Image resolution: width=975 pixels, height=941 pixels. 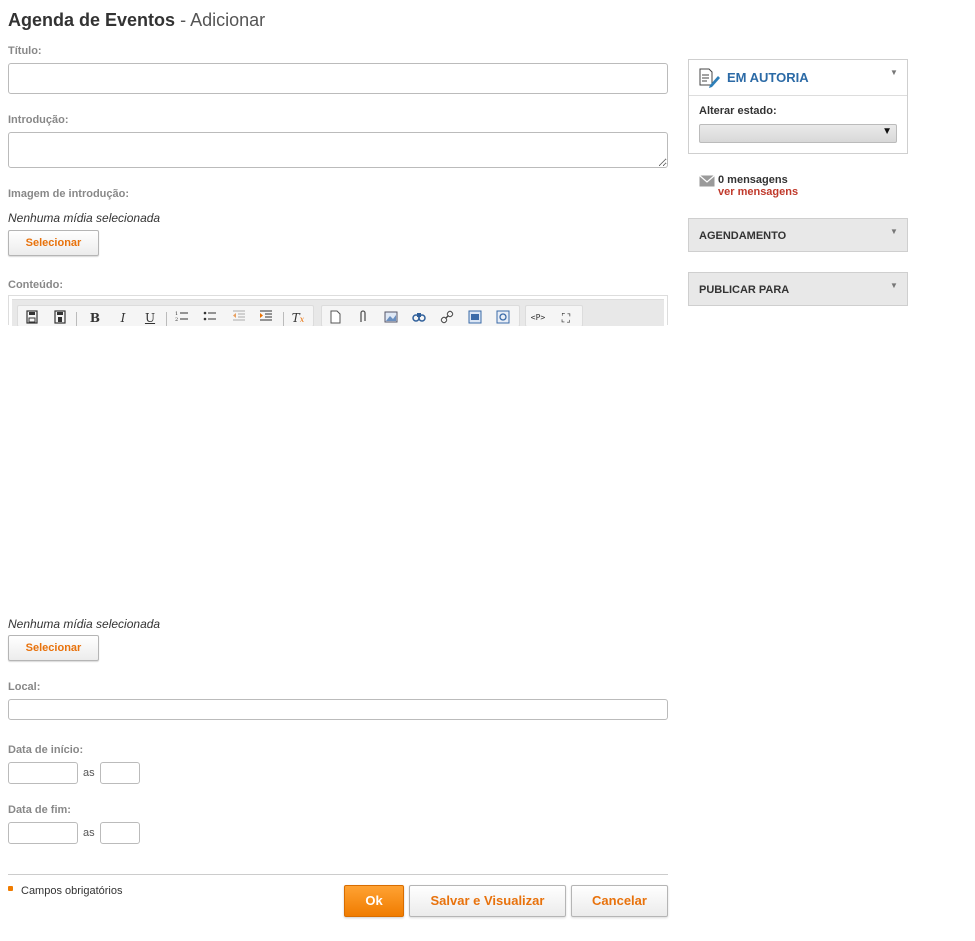 I want to click on required-marker-icon, so click(x=10, y=888).